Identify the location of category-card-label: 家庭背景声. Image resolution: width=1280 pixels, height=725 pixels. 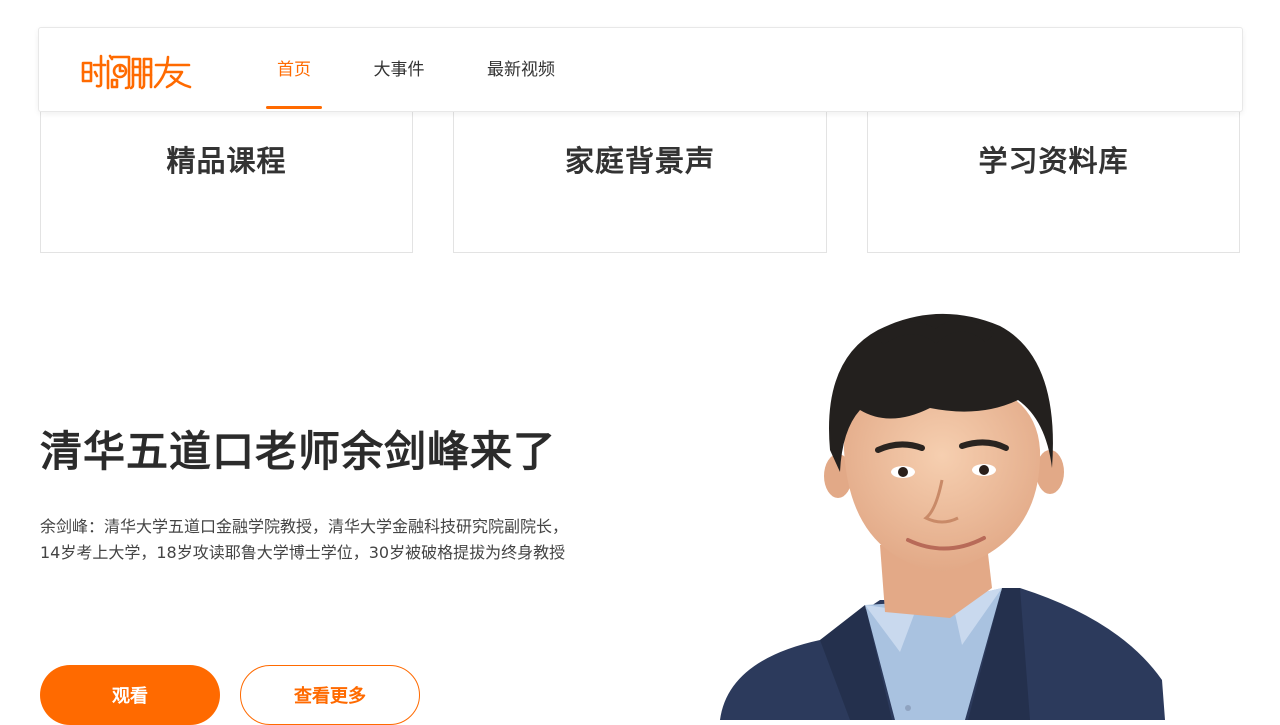
(639, 161).